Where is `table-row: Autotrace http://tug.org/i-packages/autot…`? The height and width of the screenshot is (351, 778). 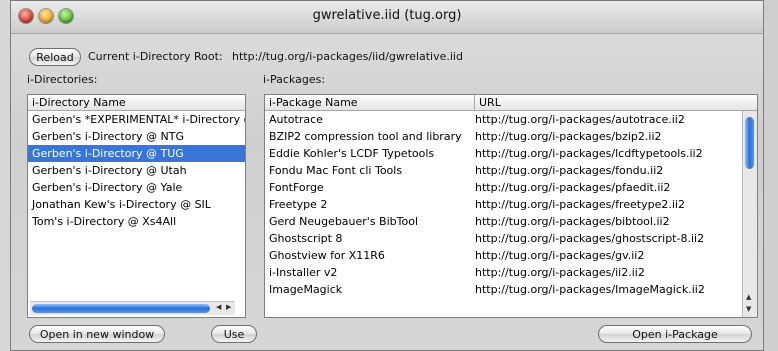 table-row: Autotrace http://tug.org/i-packages/autot… is located at coordinates (504, 119).